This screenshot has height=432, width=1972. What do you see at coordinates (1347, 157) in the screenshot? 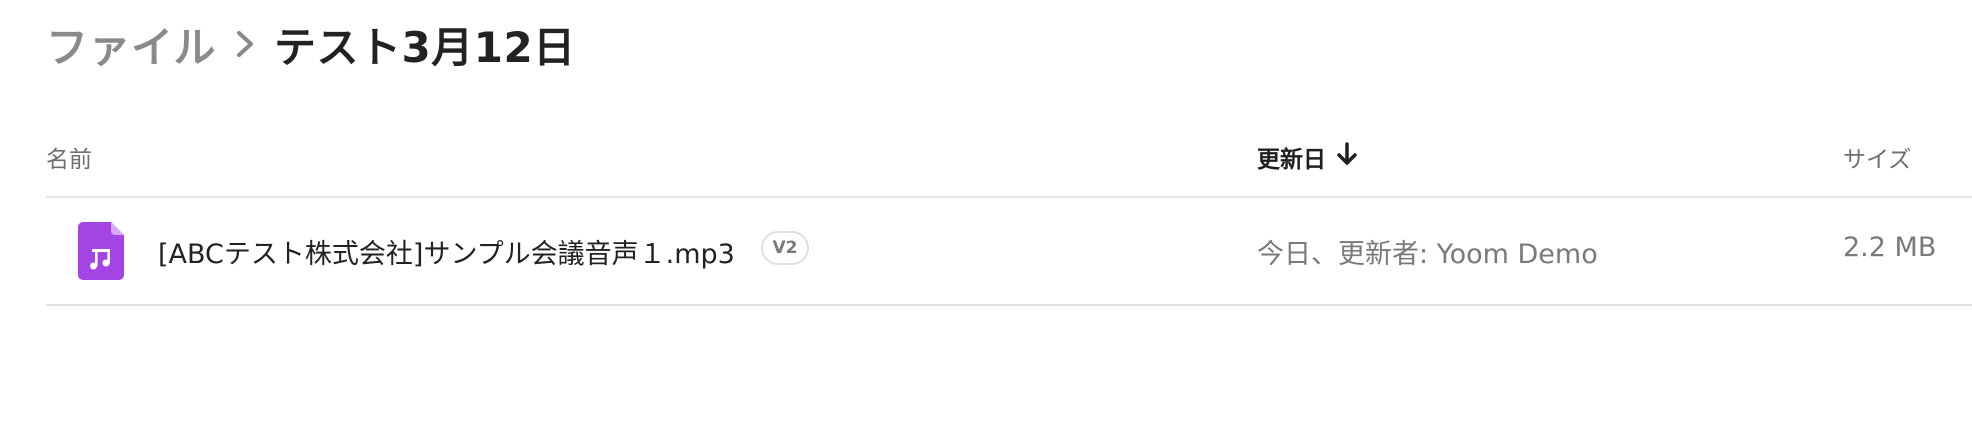
I see `arrow-down-icon` at bounding box center [1347, 157].